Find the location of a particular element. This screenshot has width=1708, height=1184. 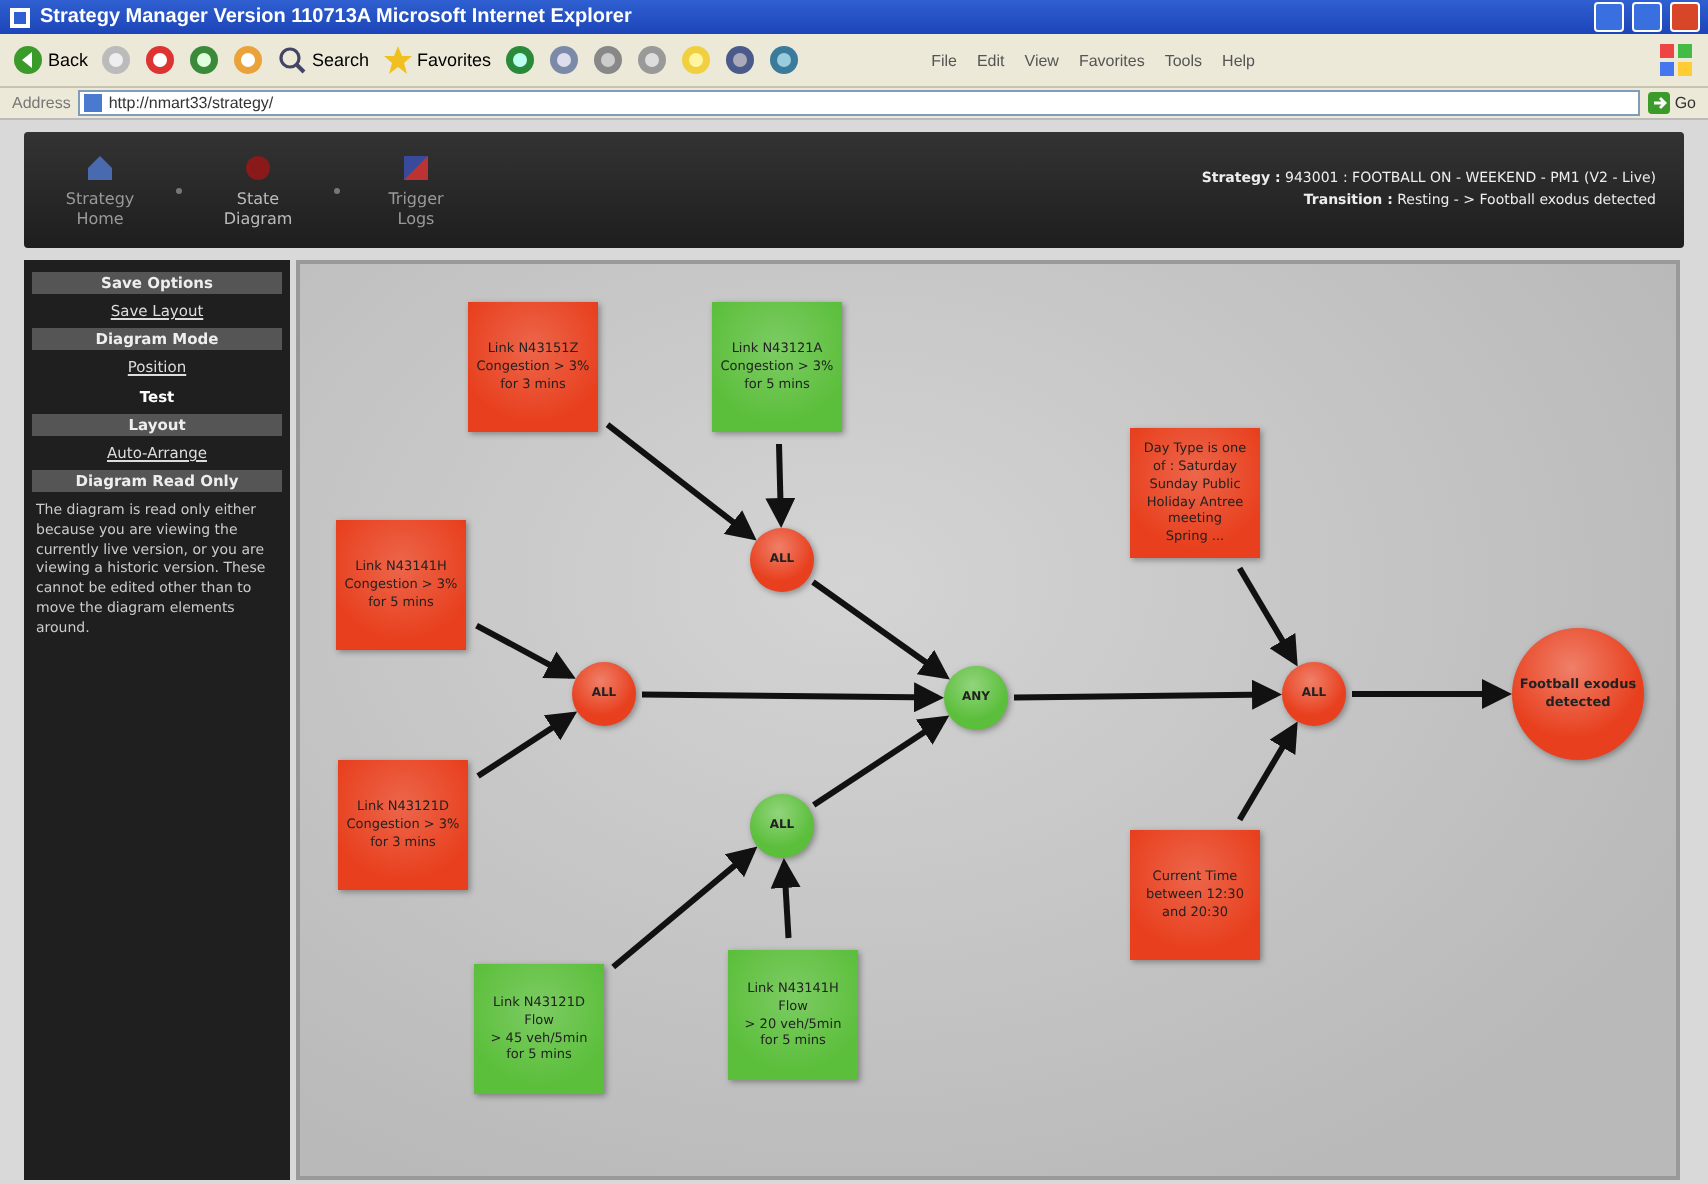

go-arrow-icon is located at coordinates (1659, 103).